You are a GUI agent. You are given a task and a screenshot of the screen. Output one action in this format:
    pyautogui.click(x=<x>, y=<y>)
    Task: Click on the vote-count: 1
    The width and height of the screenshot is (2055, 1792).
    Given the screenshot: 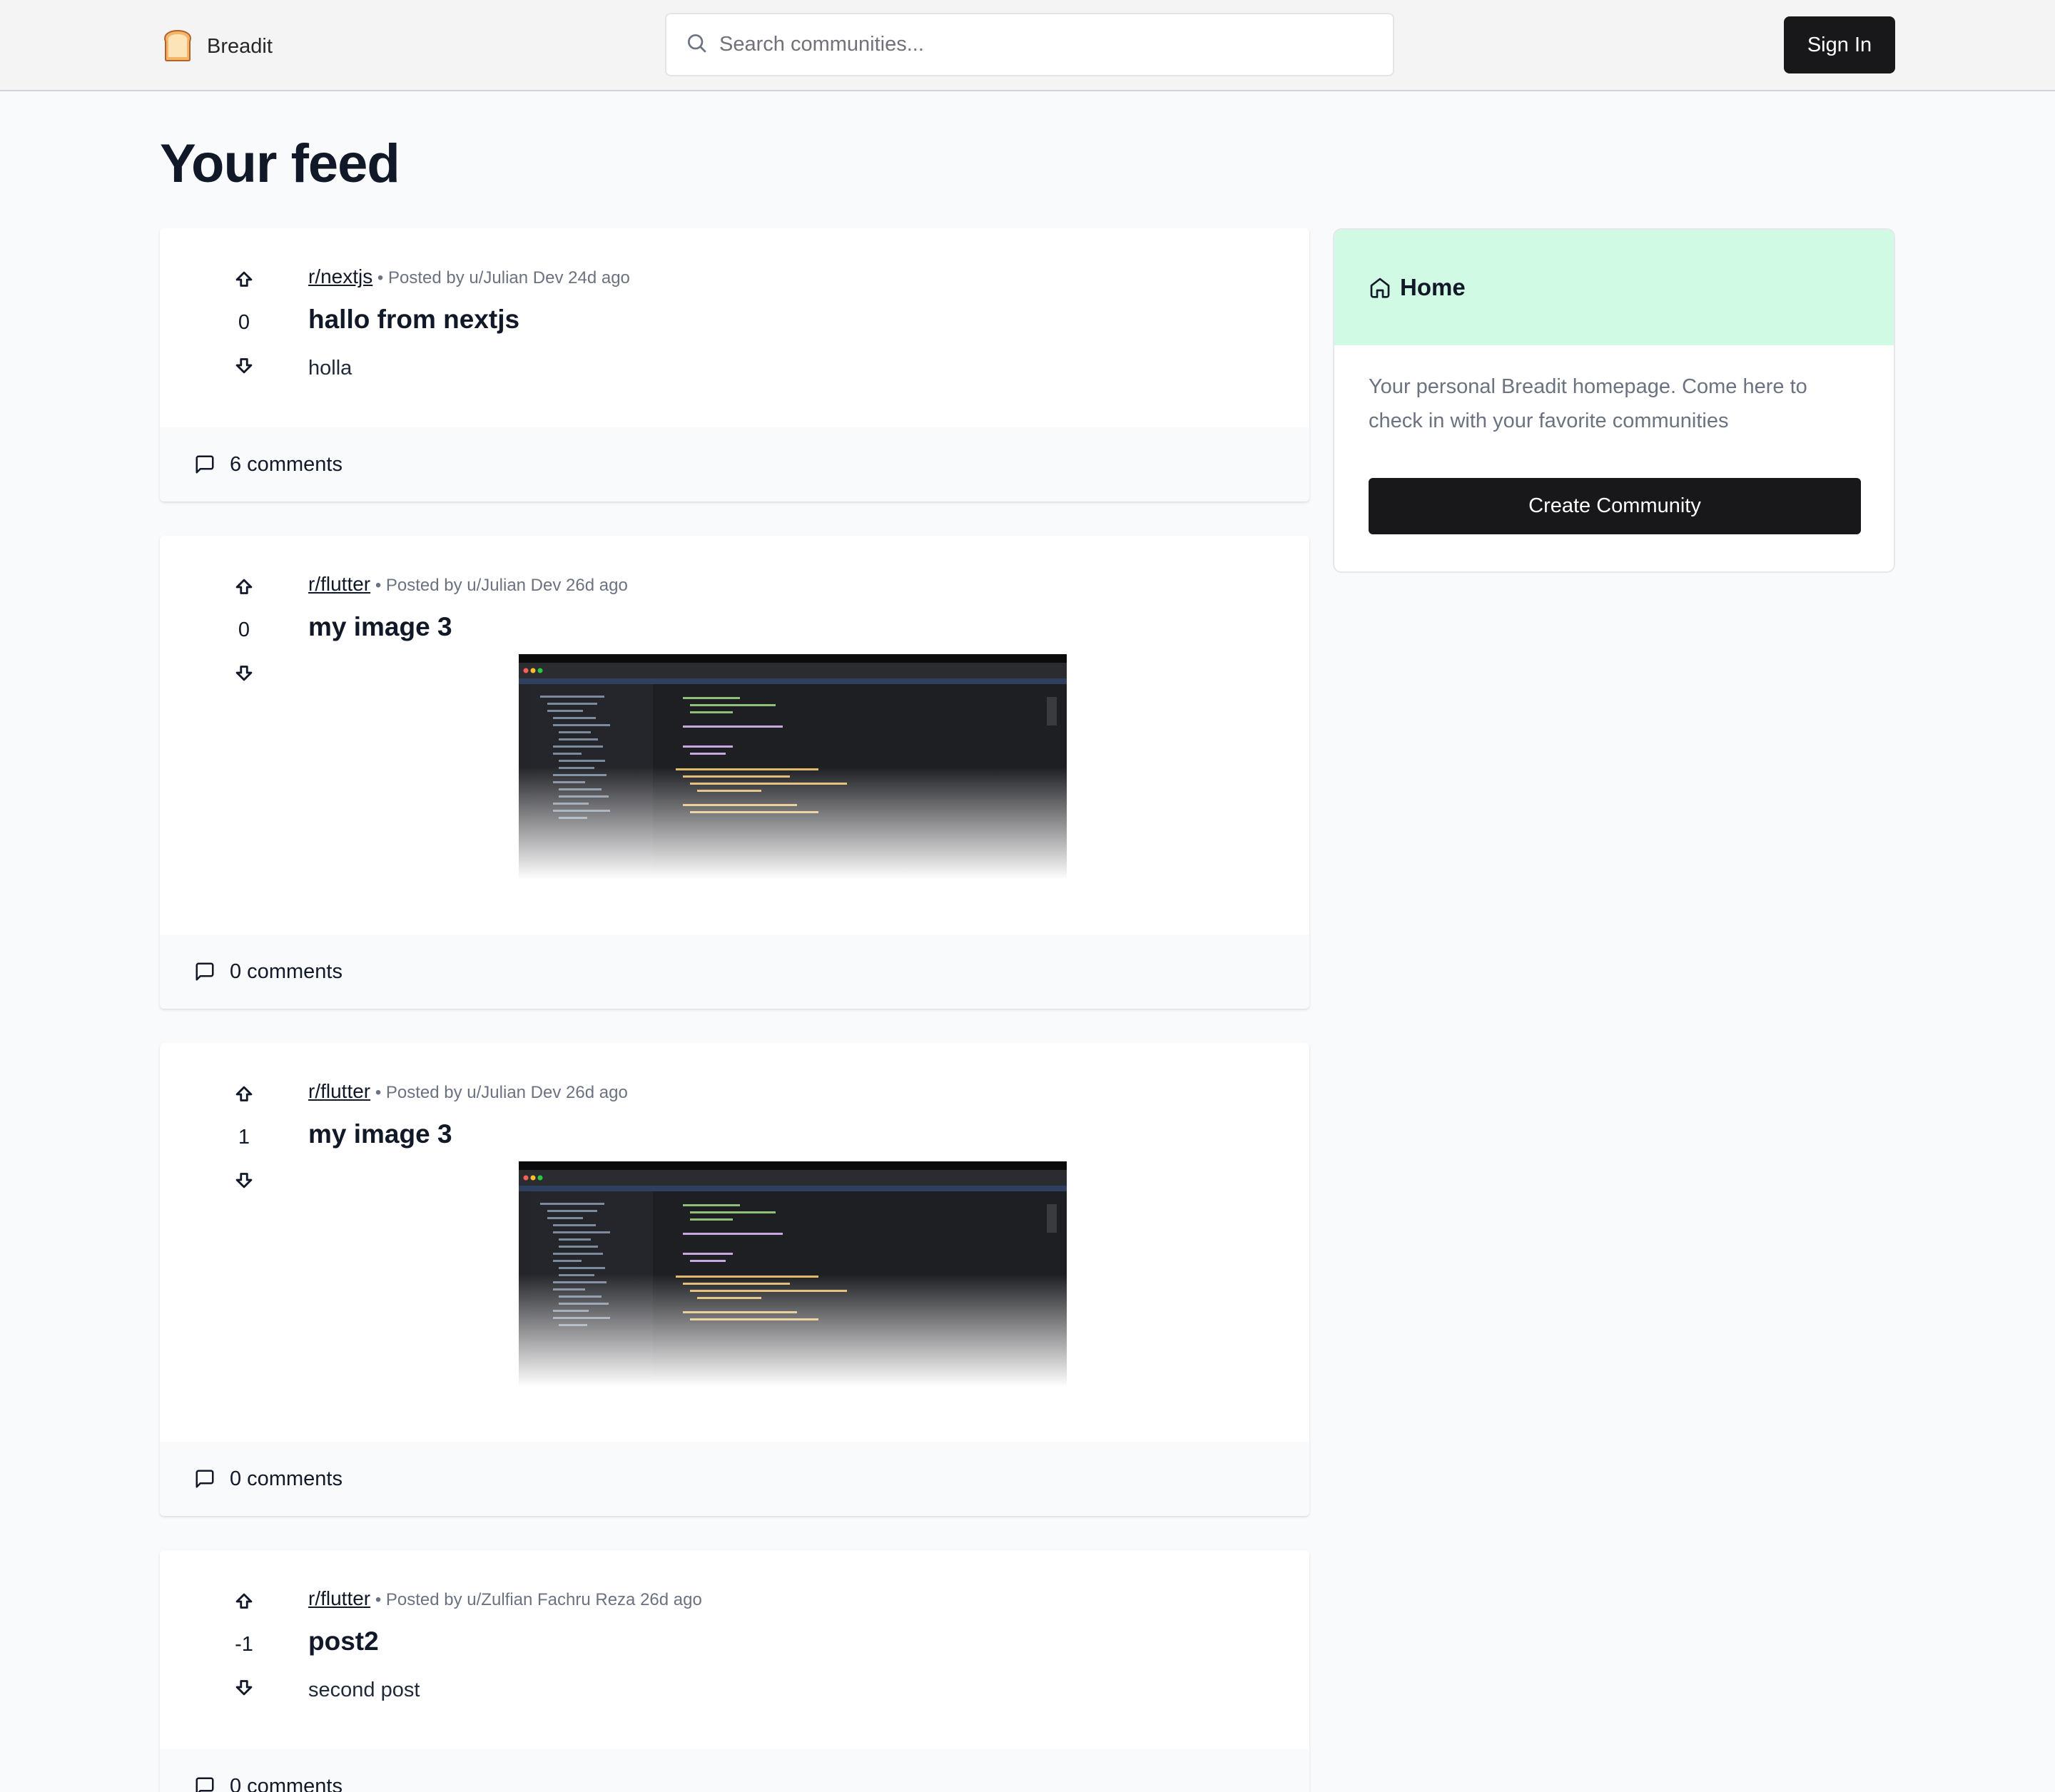 What is the action you would take?
    pyautogui.click(x=244, y=1137)
    